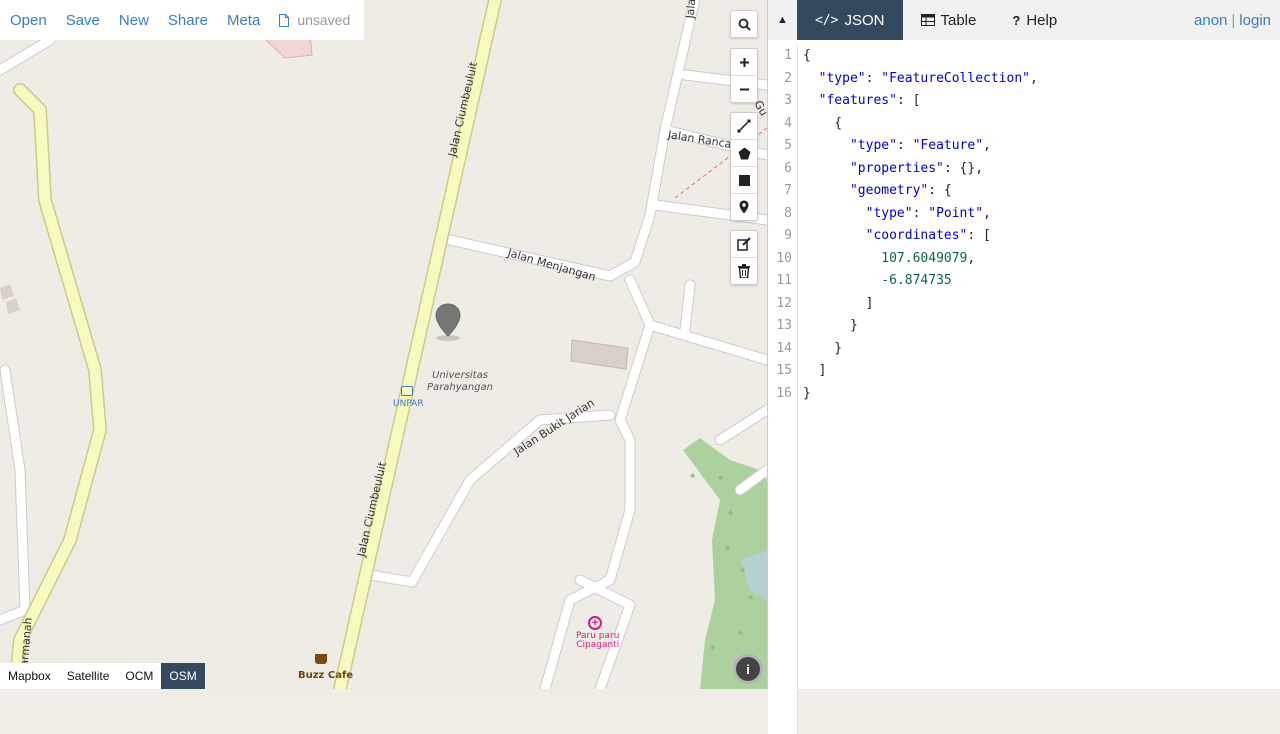 The width and height of the screenshot is (1280, 734). Describe the element at coordinates (1016, 20) in the screenshot. I see `question-icon: ?` at that location.